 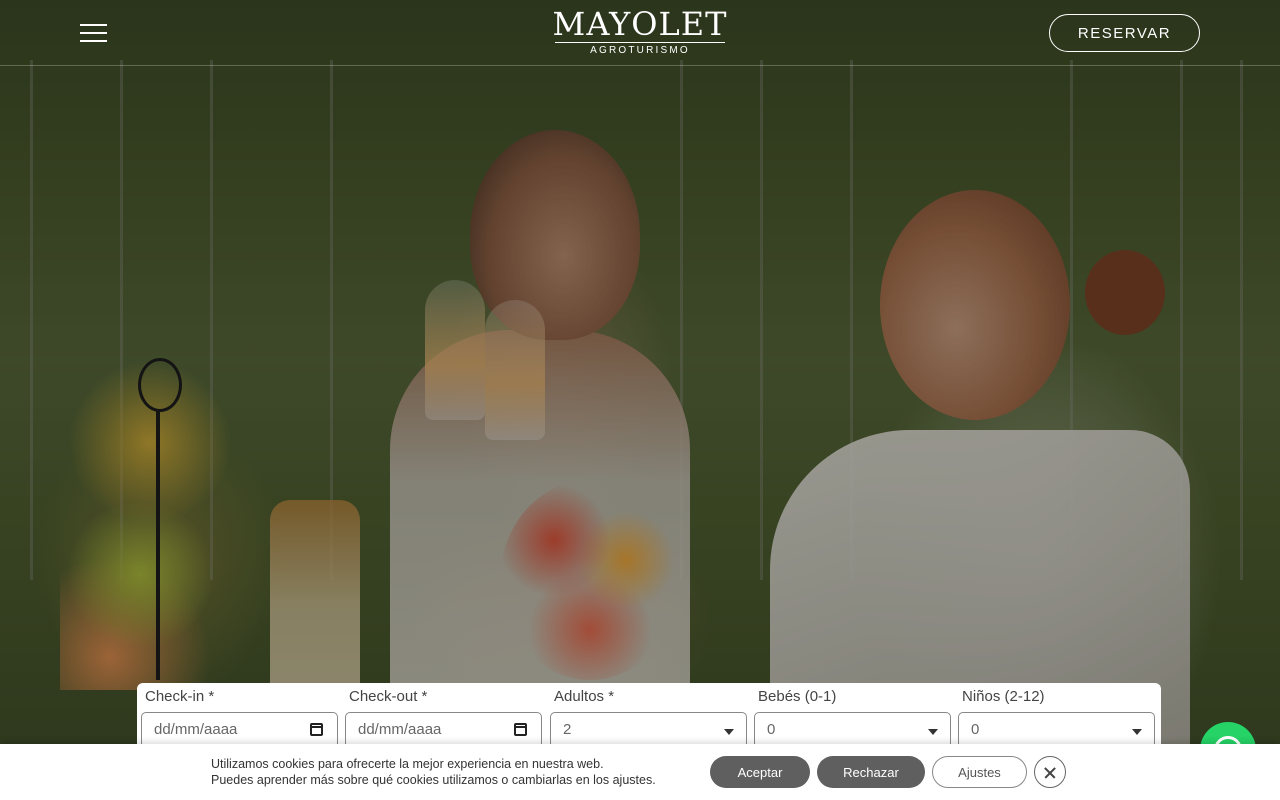 I want to click on checkout-field: Check-out * dd/mm/aaaa, so click(x=443, y=717).